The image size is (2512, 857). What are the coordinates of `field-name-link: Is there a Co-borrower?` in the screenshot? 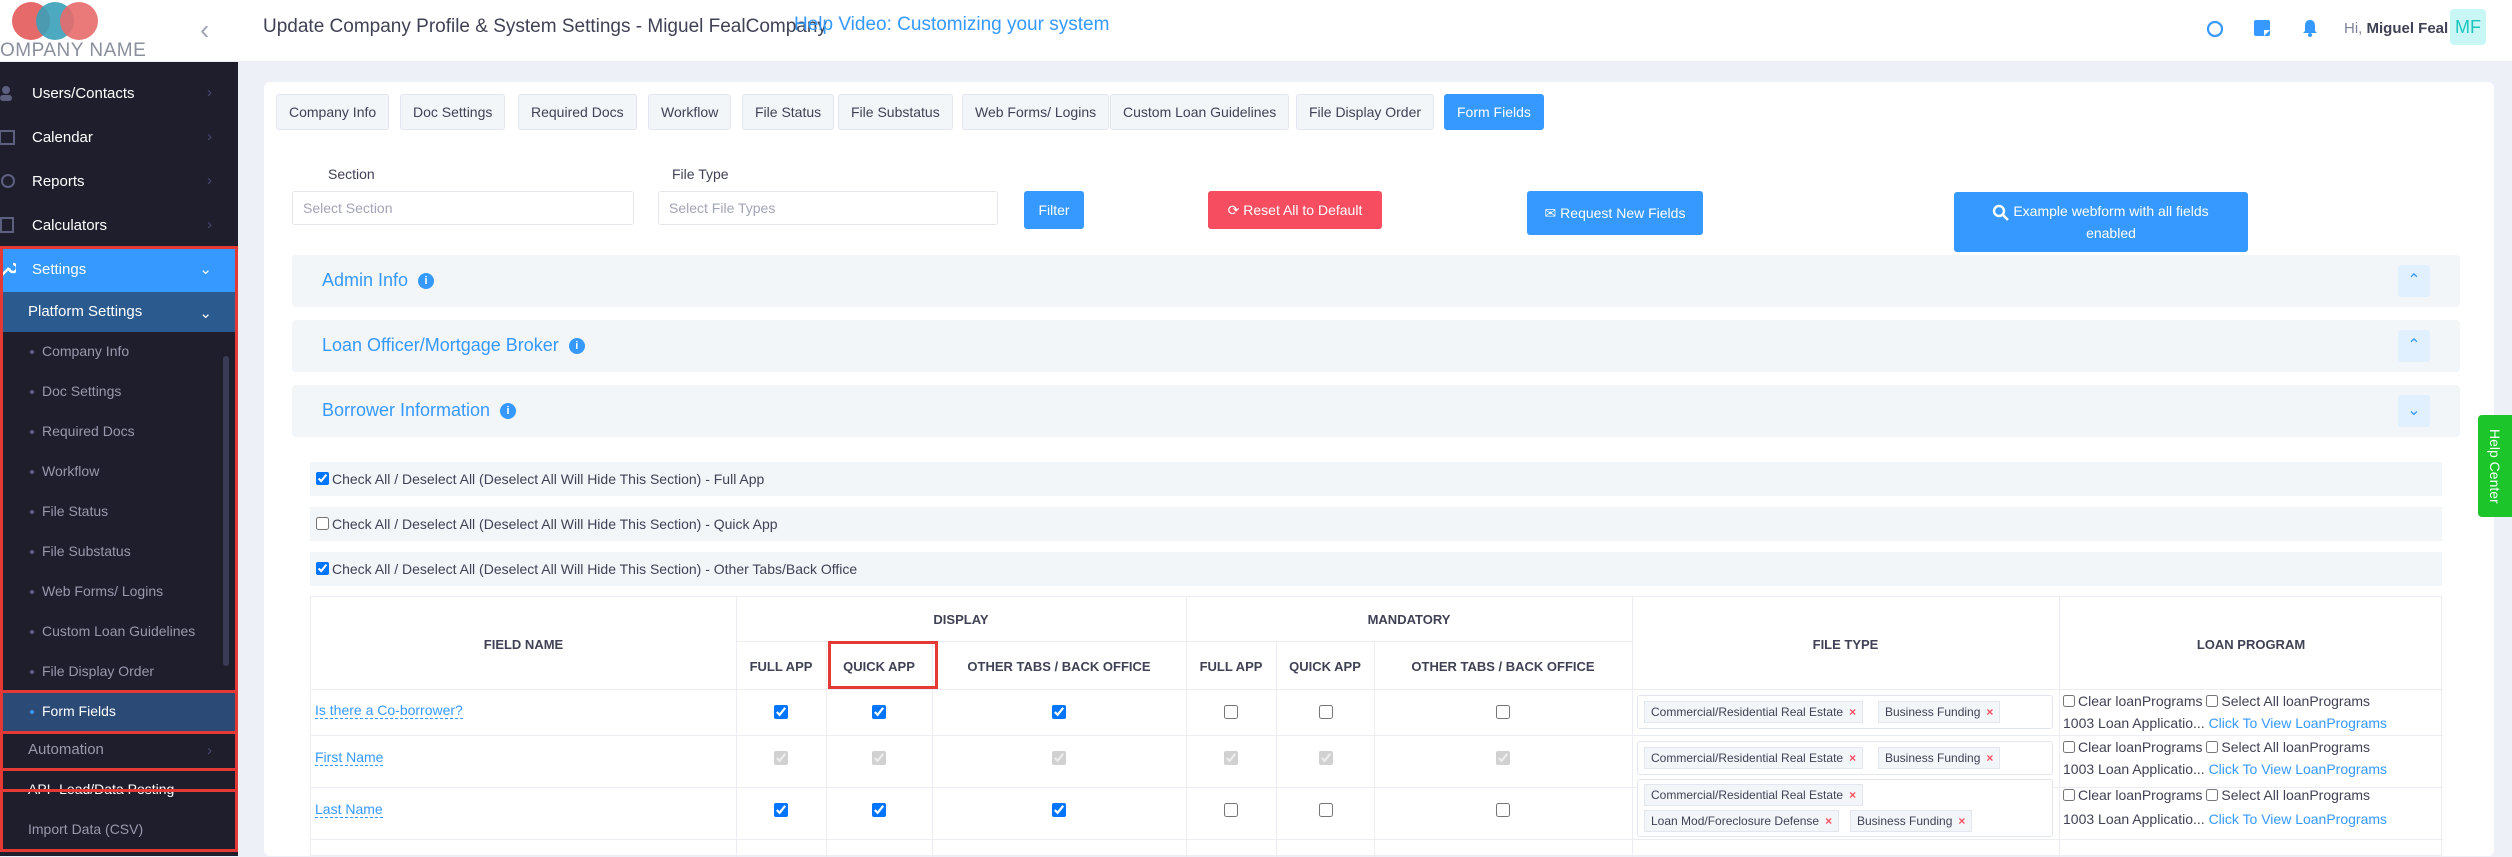 It's located at (389, 710).